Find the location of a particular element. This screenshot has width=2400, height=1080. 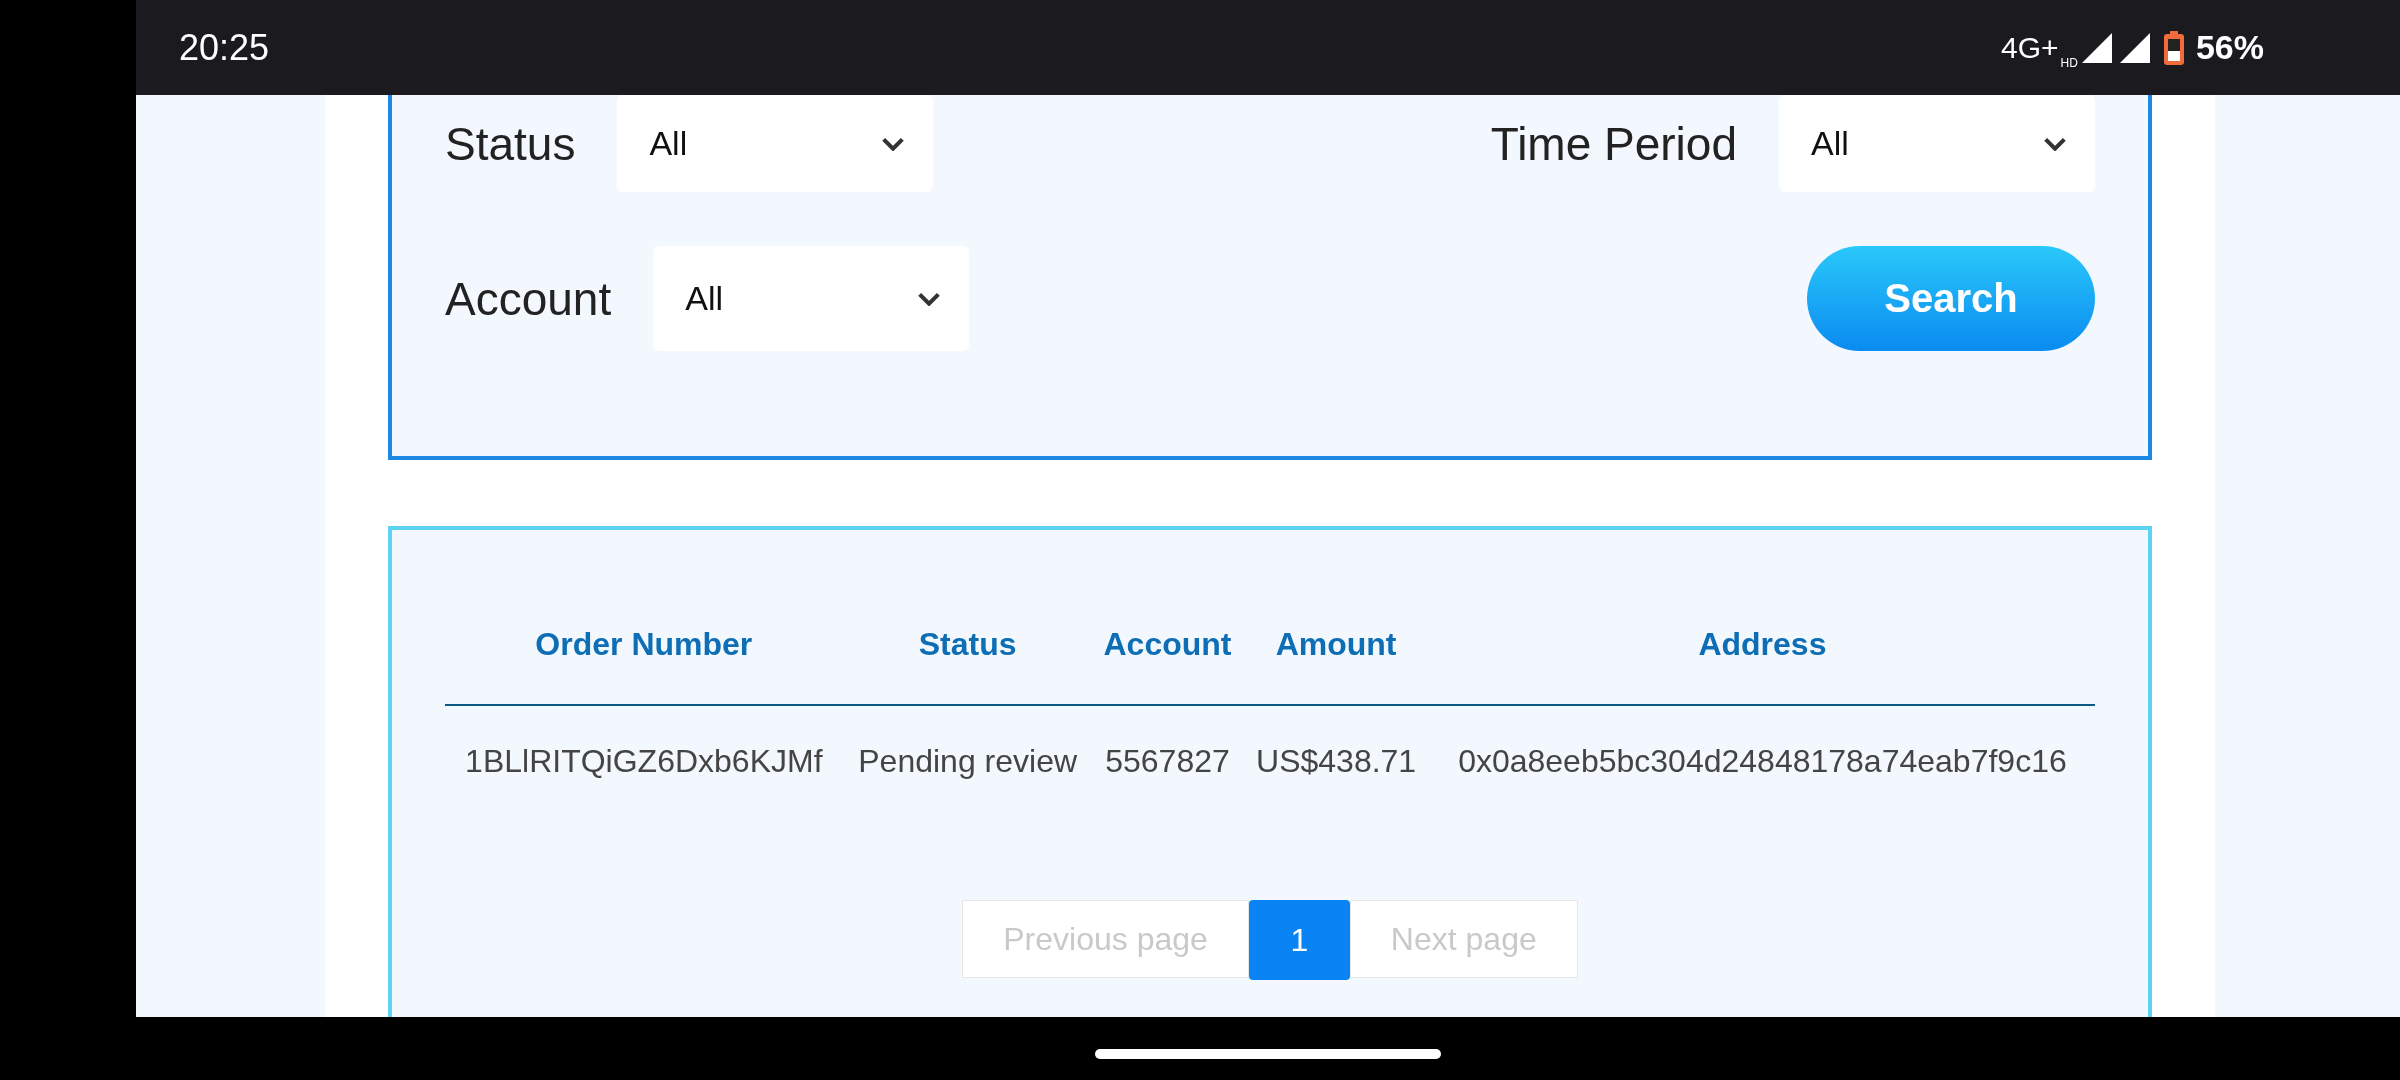

column-header: Status is located at coordinates (967, 644).